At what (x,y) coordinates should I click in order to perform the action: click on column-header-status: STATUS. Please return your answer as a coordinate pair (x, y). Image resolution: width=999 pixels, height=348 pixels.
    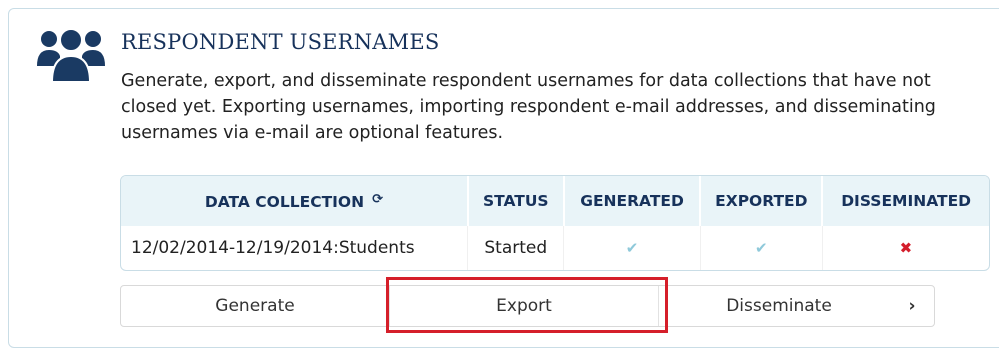
    Looking at the image, I should click on (516, 201).